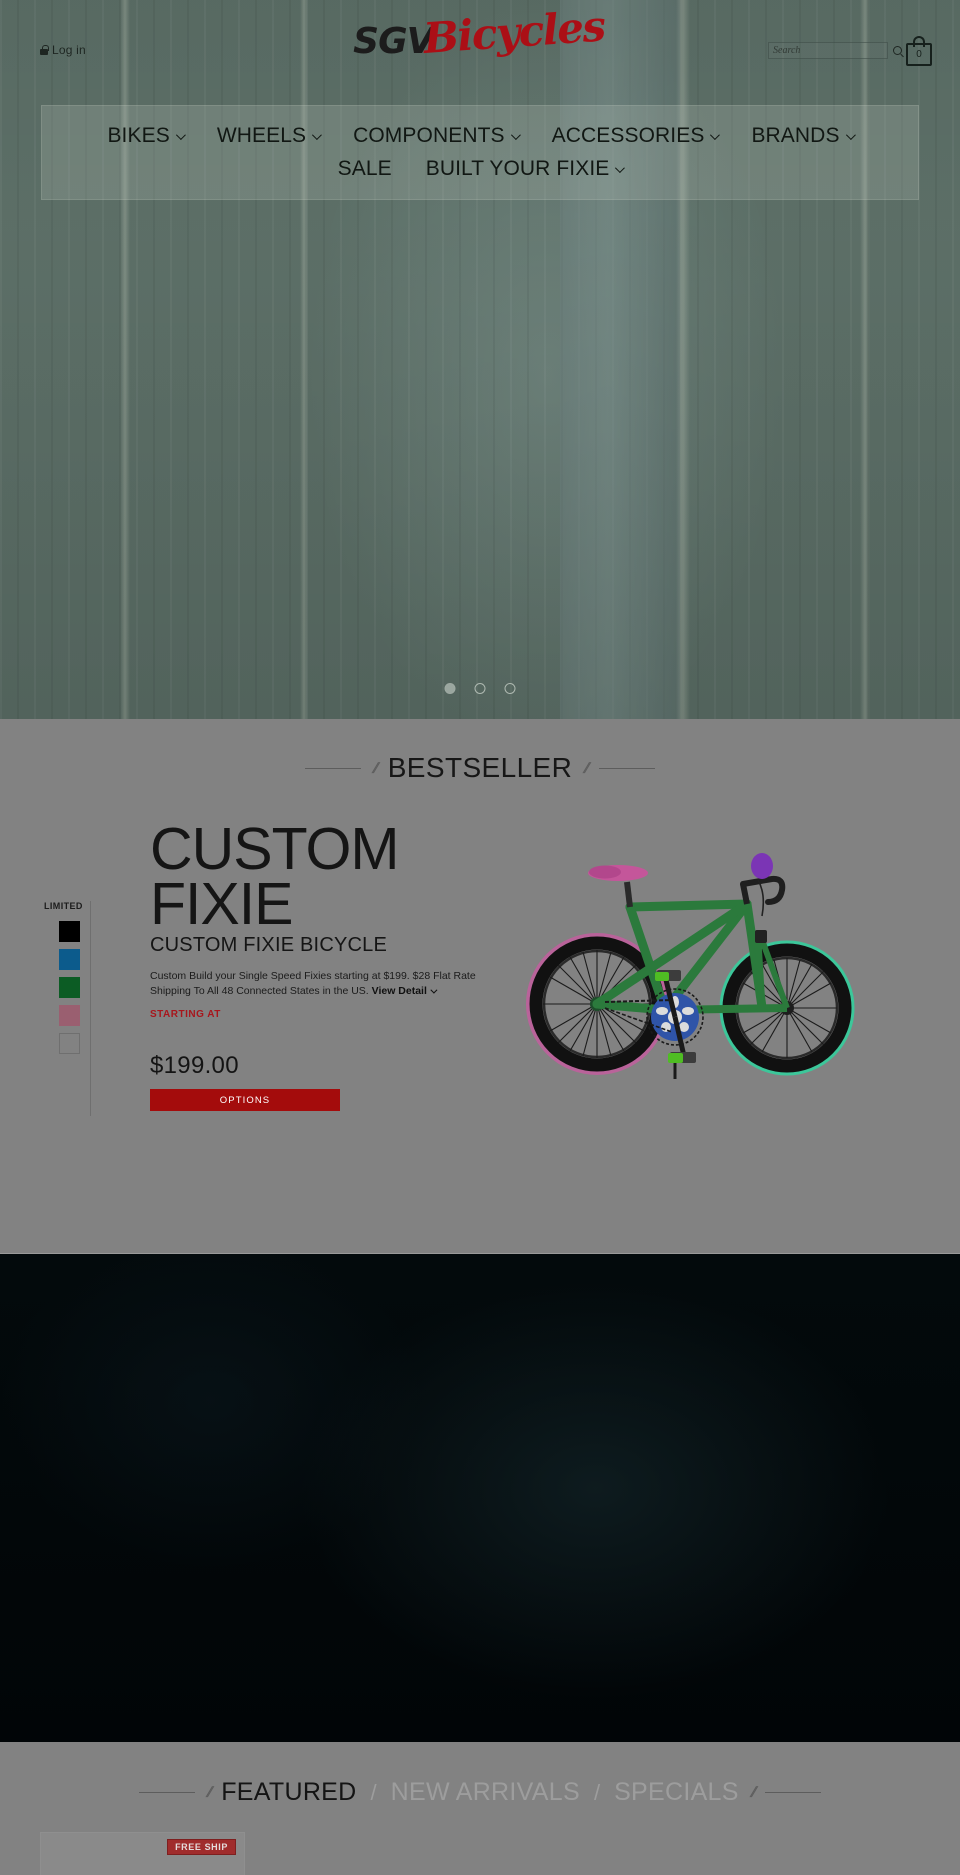 The width and height of the screenshot is (960, 1875). I want to click on login-label: Log in, so click(69, 50).